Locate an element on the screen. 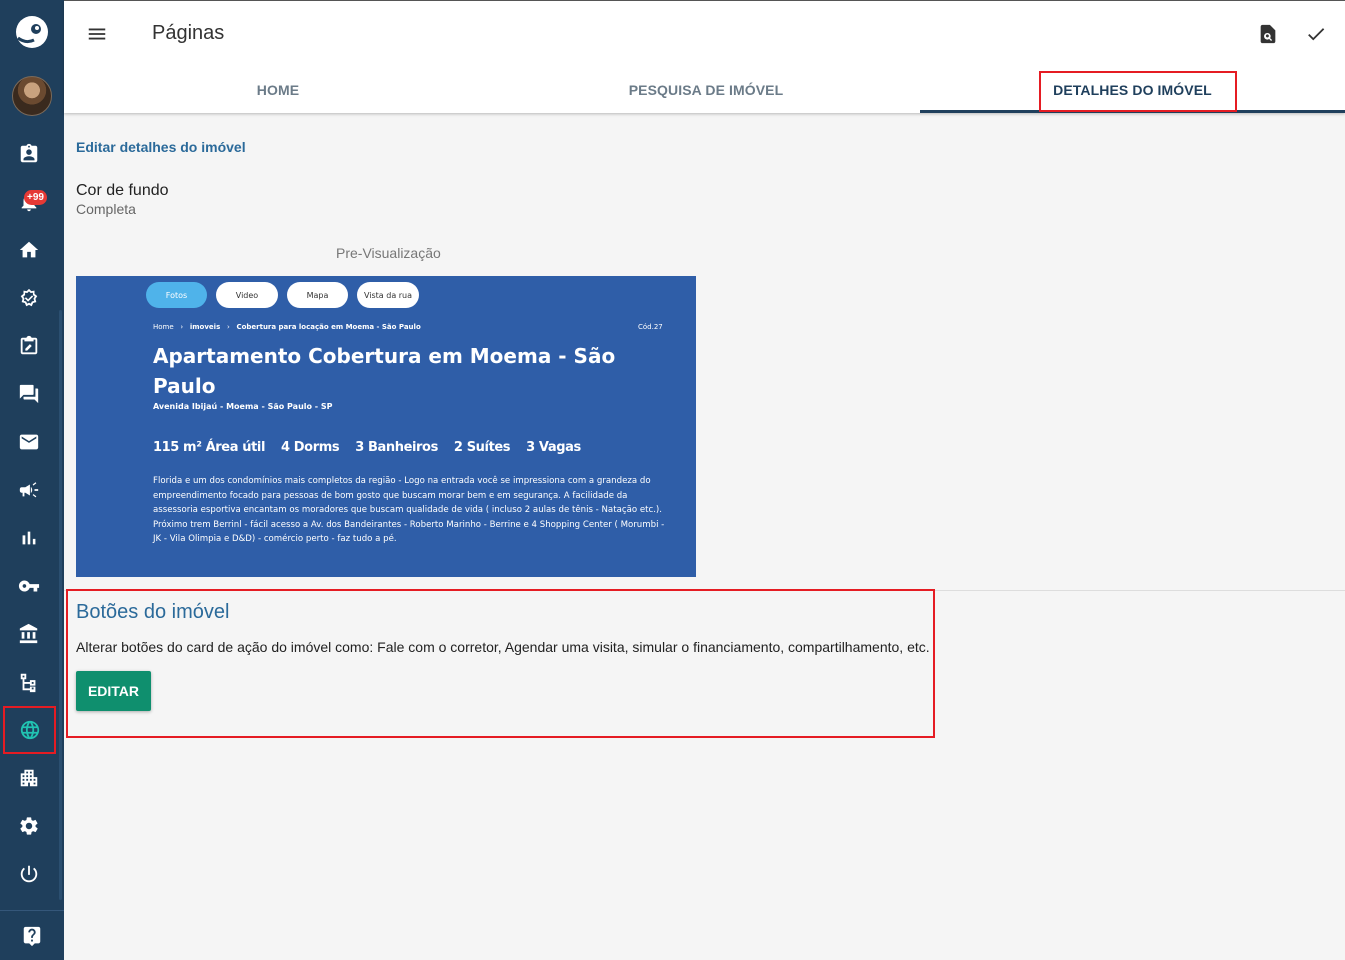 Image resolution: width=1345 pixels, height=960 pixels. settings-icon is located at coordinates (29, 826).